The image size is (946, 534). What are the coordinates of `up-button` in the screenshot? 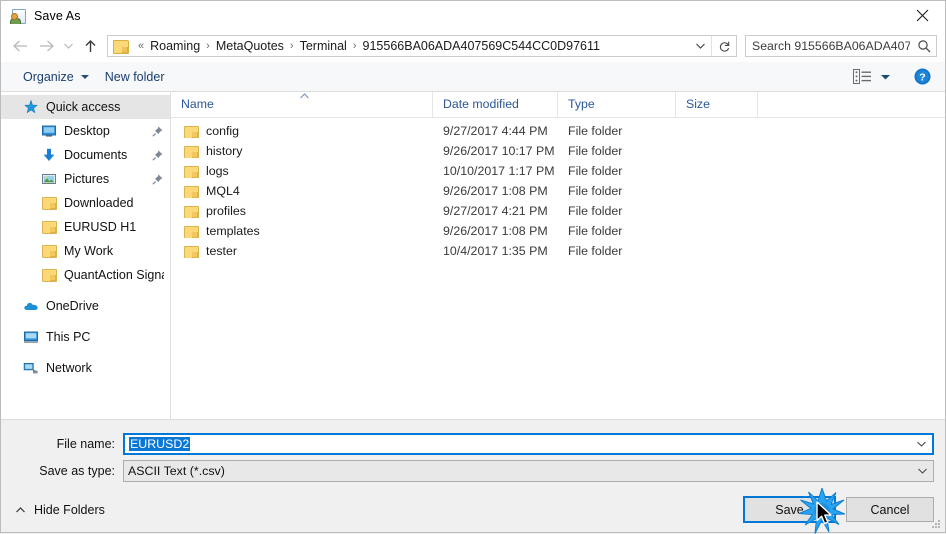 It's located at (90, 46).